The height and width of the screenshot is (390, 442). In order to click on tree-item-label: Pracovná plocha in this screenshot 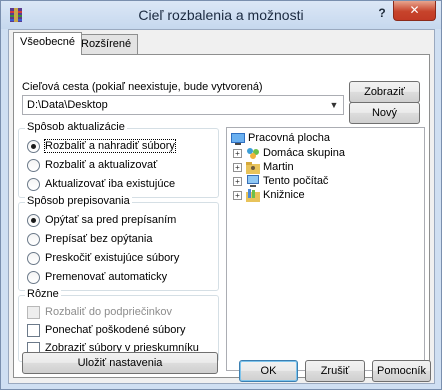, I will do `click(289, 138)`.